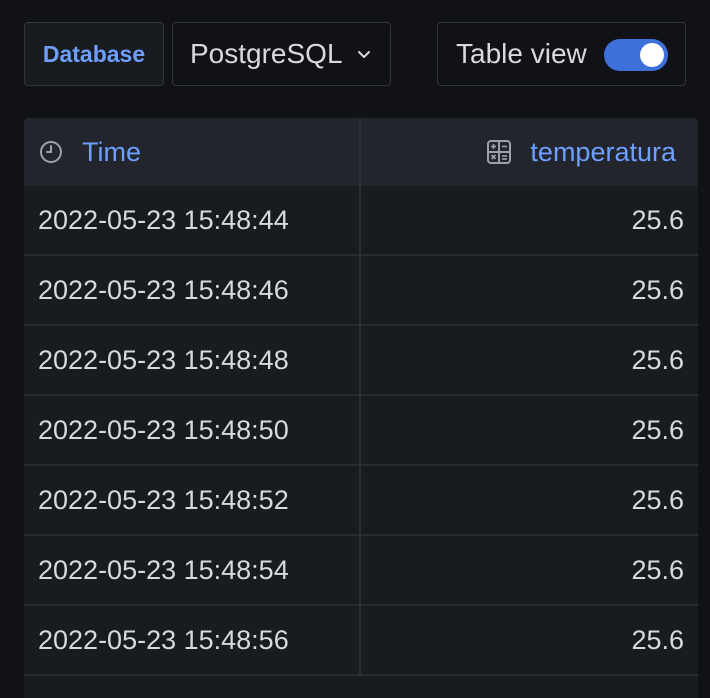 This screenshot has width=710, height=698. What do you see at coordinates (529, 152) in the screenshot?
I see `column-header-temperatura: temperatura` at bounding box center [529, 152].